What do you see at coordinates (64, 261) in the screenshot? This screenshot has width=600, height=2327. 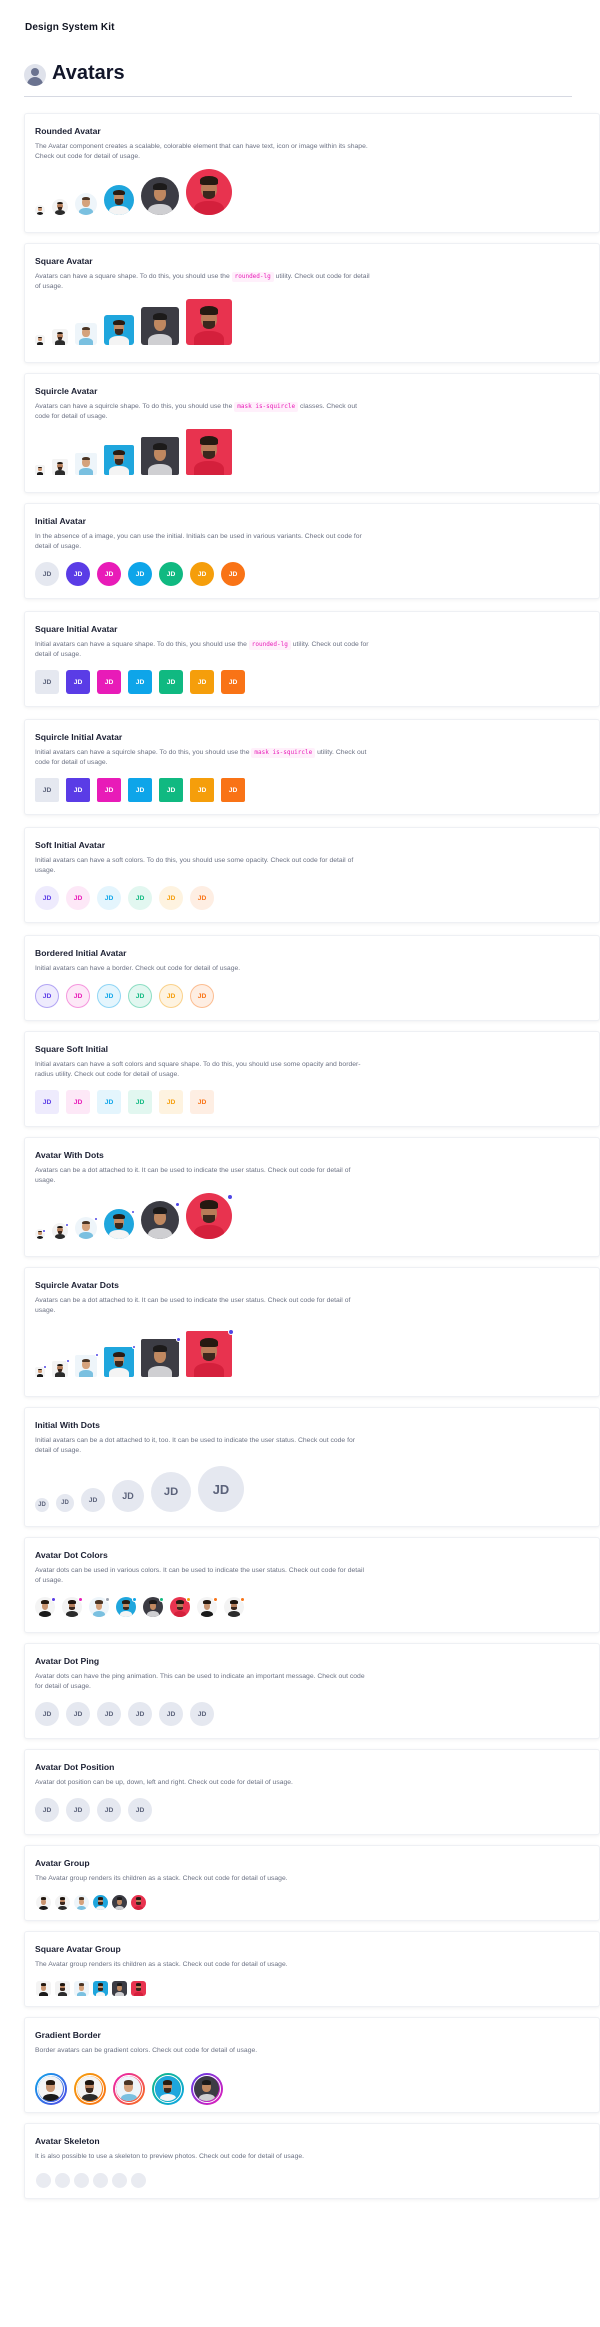 I see `card-title: Square Avatar` at bounding box center [64, 261].